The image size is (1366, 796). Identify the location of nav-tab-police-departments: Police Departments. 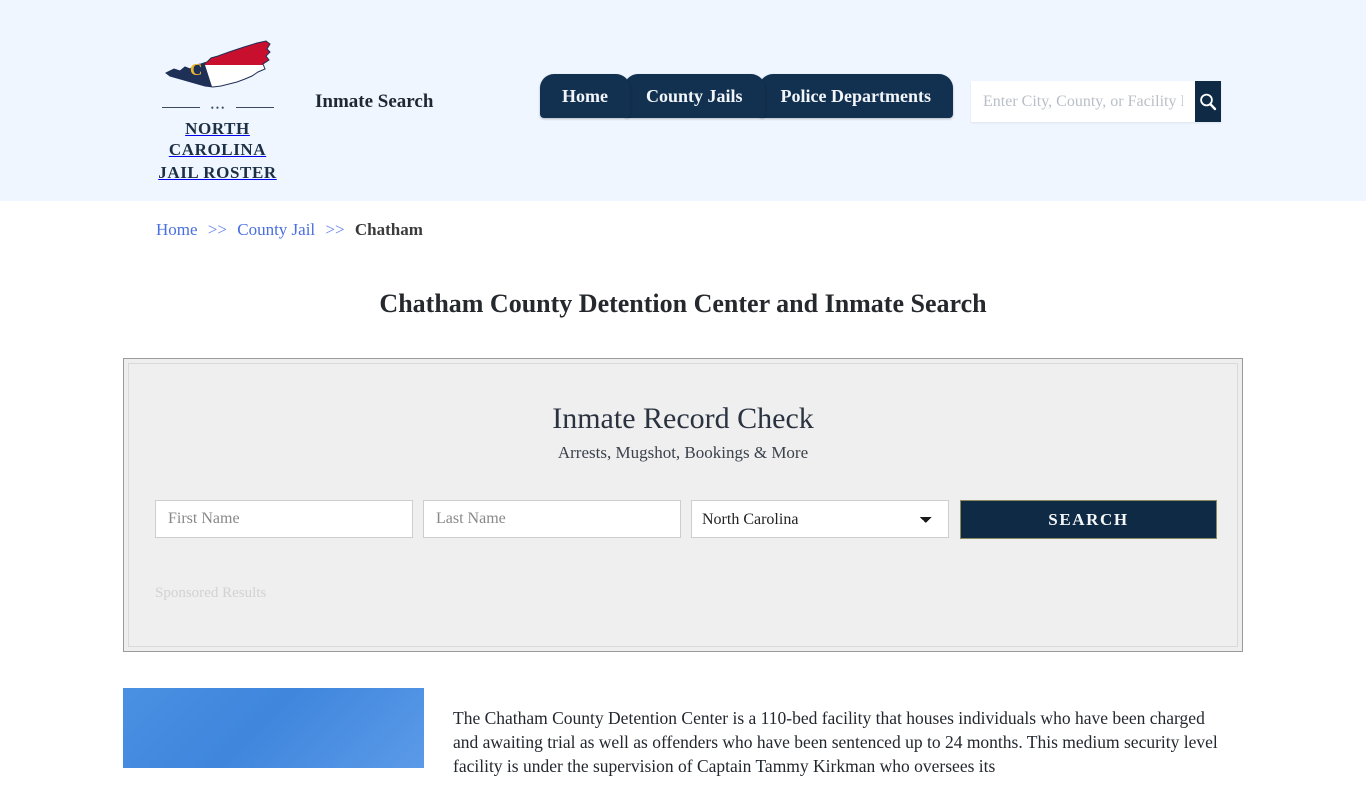
(855, 96).